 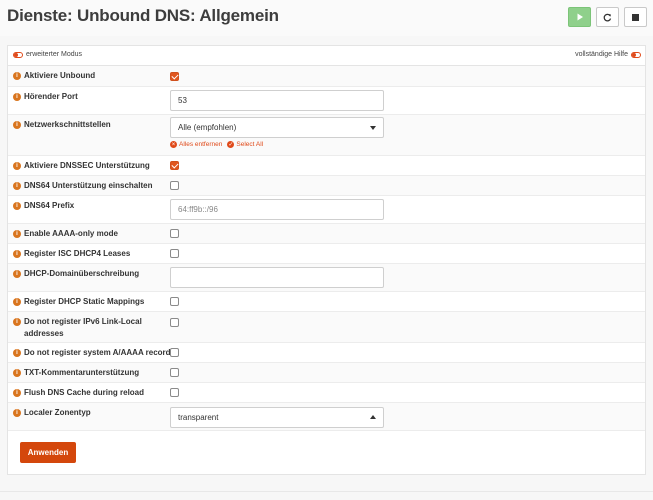 I want to click on select-all-link: ✓ Select All, so click(x=245, y=144).